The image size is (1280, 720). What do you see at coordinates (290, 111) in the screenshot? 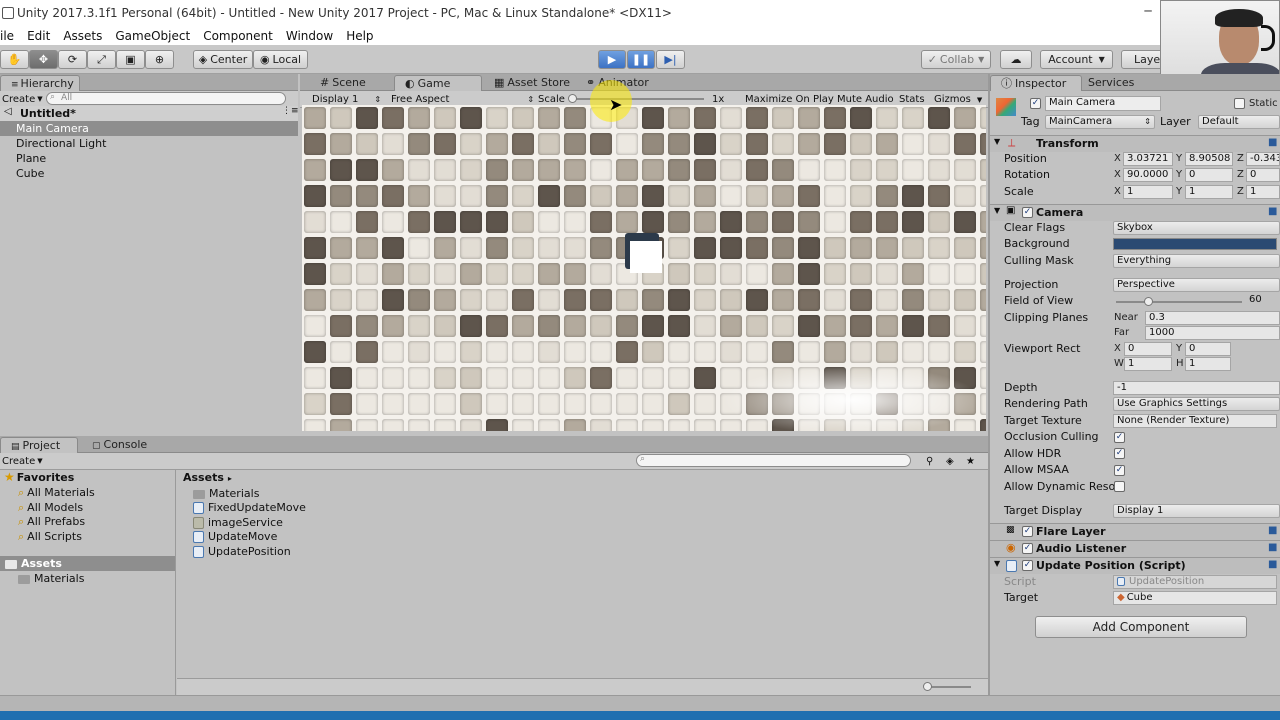
I see `scene-menu-icon: ⋮≡` at bounding box center [290, 111].